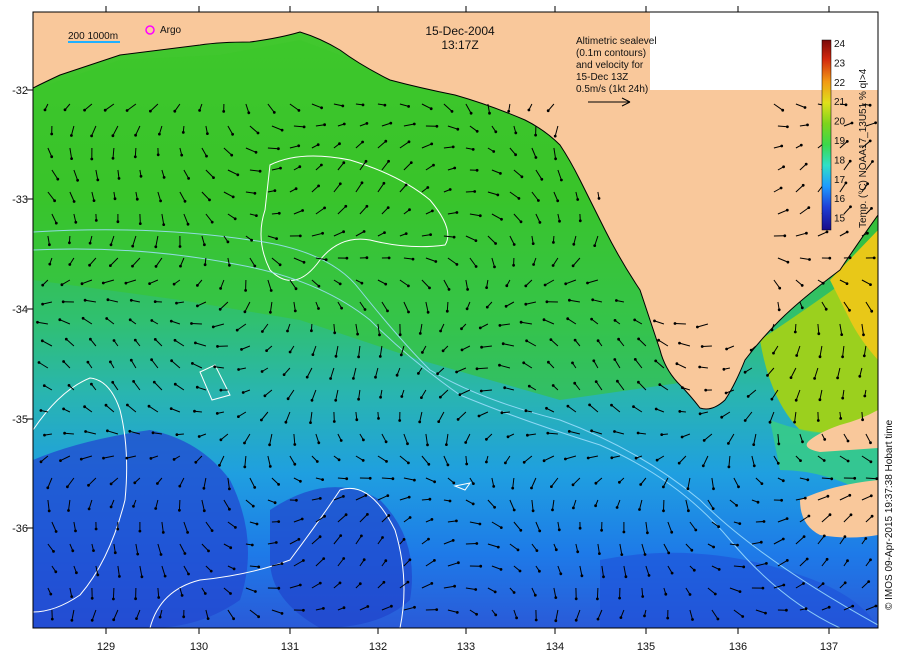 This screenshot has width=900, height=660. What do you see at coordinates (840, 219) in the screenshot?
I see `colorbar-tick-label: 15` at bounding box center [840, 219].